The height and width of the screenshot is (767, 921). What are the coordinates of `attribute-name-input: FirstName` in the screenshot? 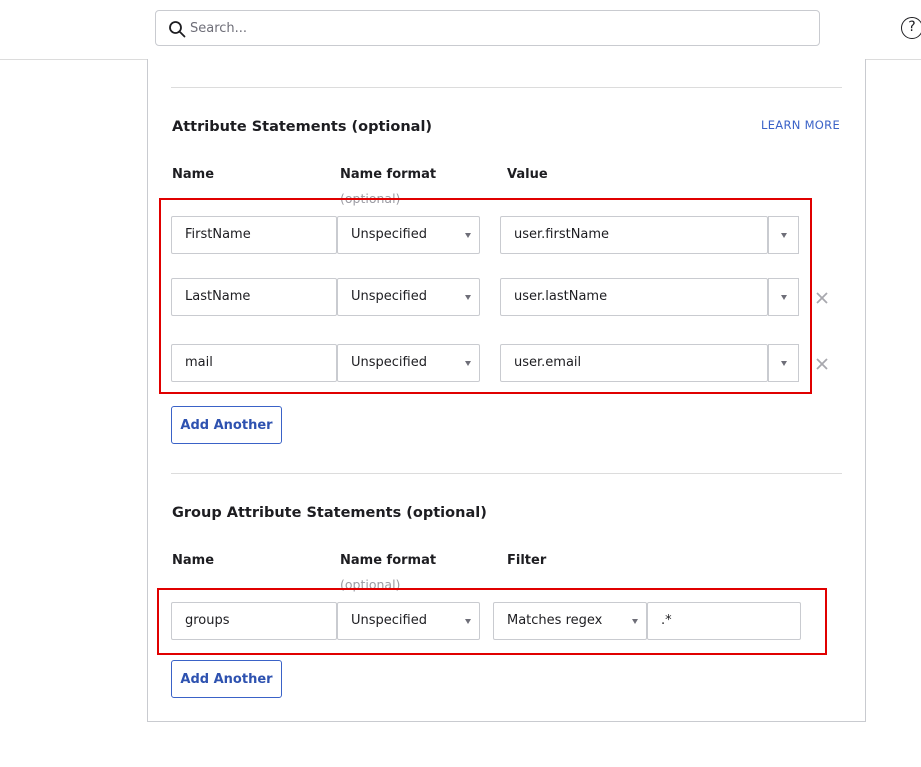 It's located at (254, 235).